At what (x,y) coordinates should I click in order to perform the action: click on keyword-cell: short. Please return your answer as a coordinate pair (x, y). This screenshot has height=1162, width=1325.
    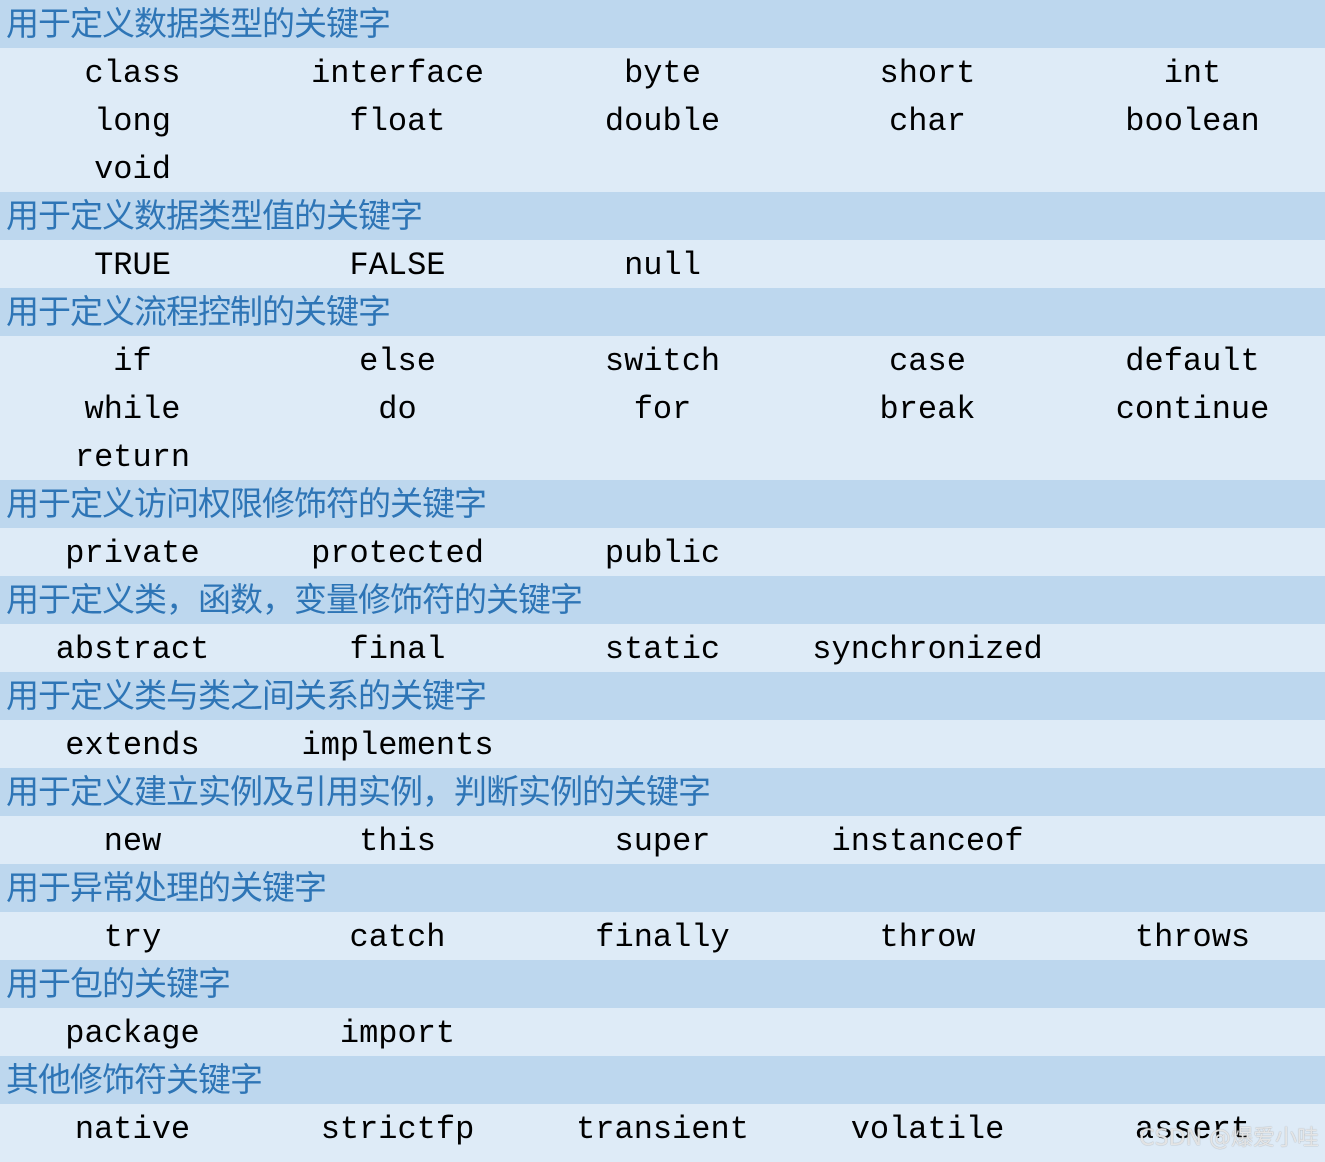
    Looking at the image, I should click on (927, 73).